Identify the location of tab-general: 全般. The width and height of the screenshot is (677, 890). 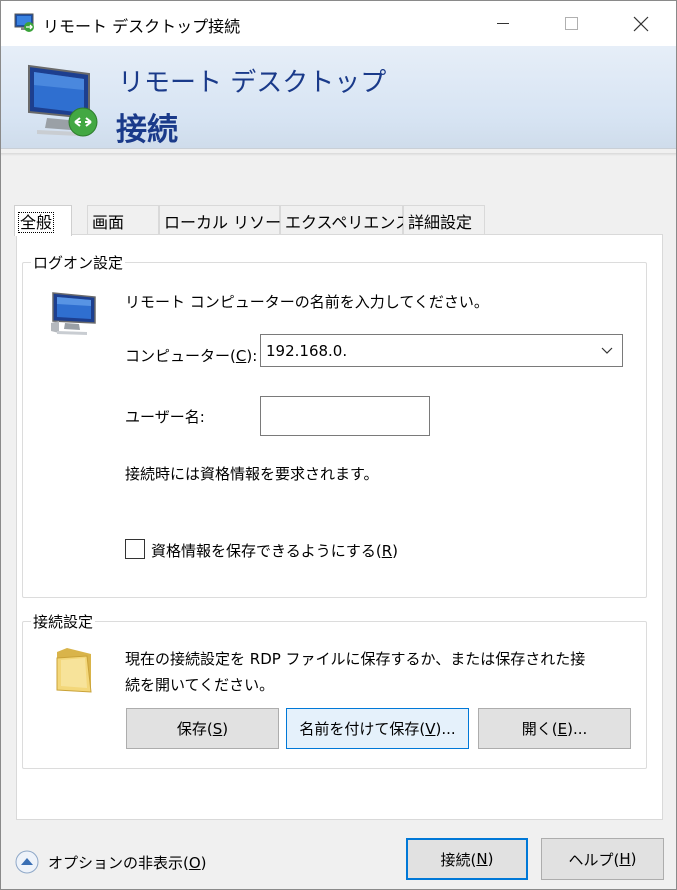
(43, 220).